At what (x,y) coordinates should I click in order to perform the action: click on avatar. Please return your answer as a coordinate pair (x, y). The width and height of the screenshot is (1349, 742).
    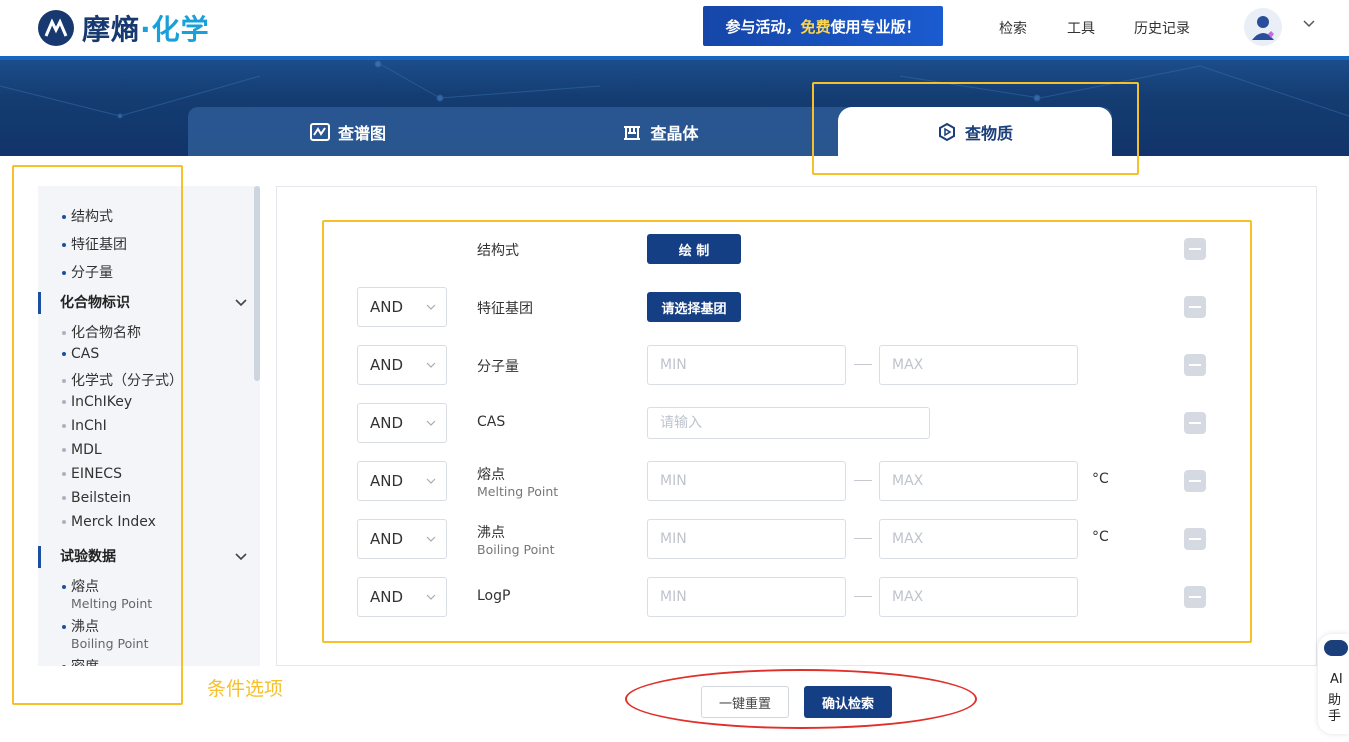
    Looking at the image, I should click on (1263, 27).